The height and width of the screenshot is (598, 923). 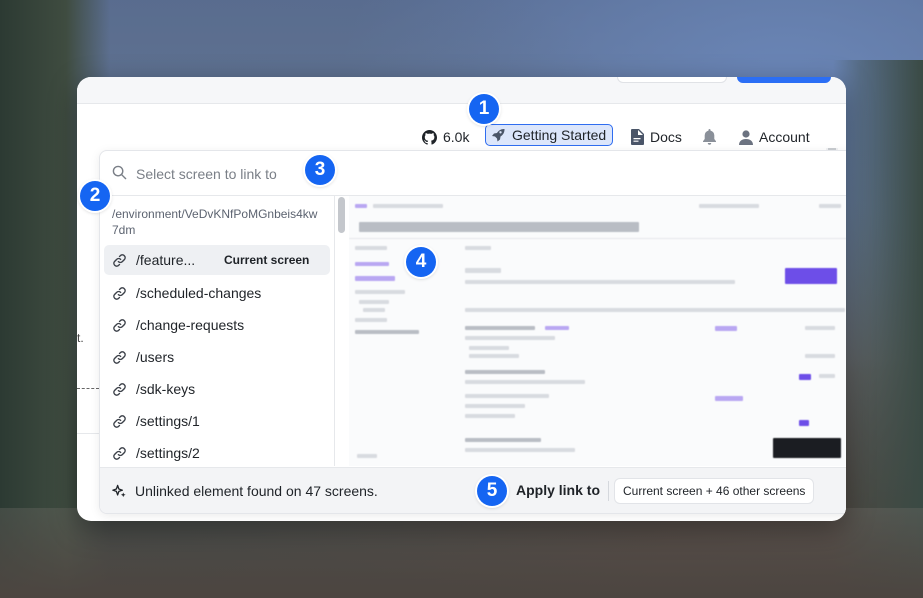 I want to click on unlinked-element-message: Unlinked element found on 47 screens., so click(x=256, y=491).